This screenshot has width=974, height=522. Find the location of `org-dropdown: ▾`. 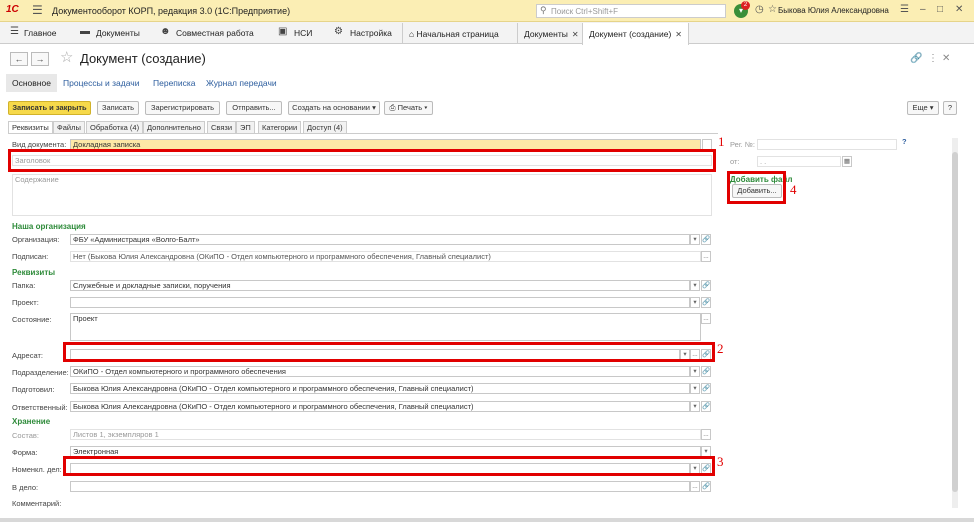

org-dropdown: ▾ is located at coordinates (695, 239).